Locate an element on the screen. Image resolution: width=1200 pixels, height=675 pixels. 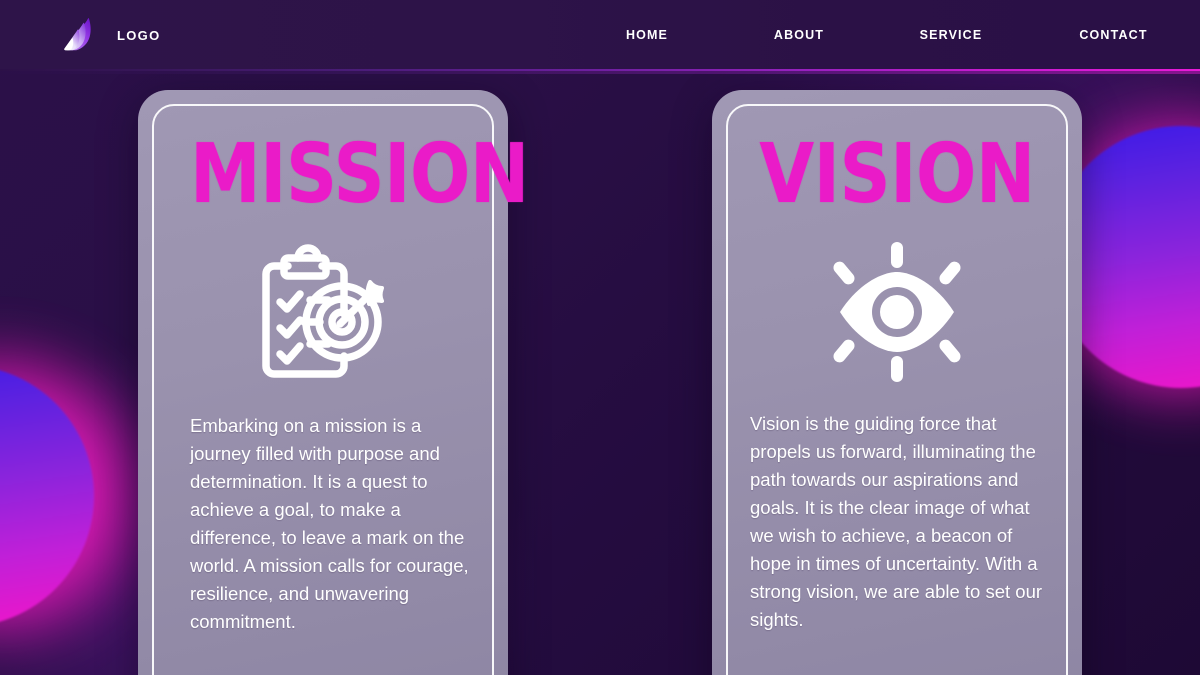
nav-about: ABOUT is located at coordinates (799, 35).